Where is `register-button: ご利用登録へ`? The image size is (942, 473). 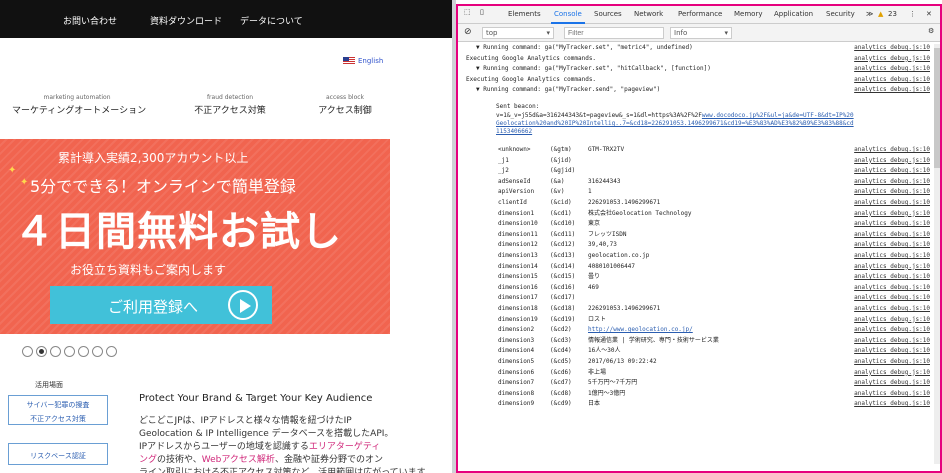 register-button: ご利用登録へ is located at coordinates (161, 305).